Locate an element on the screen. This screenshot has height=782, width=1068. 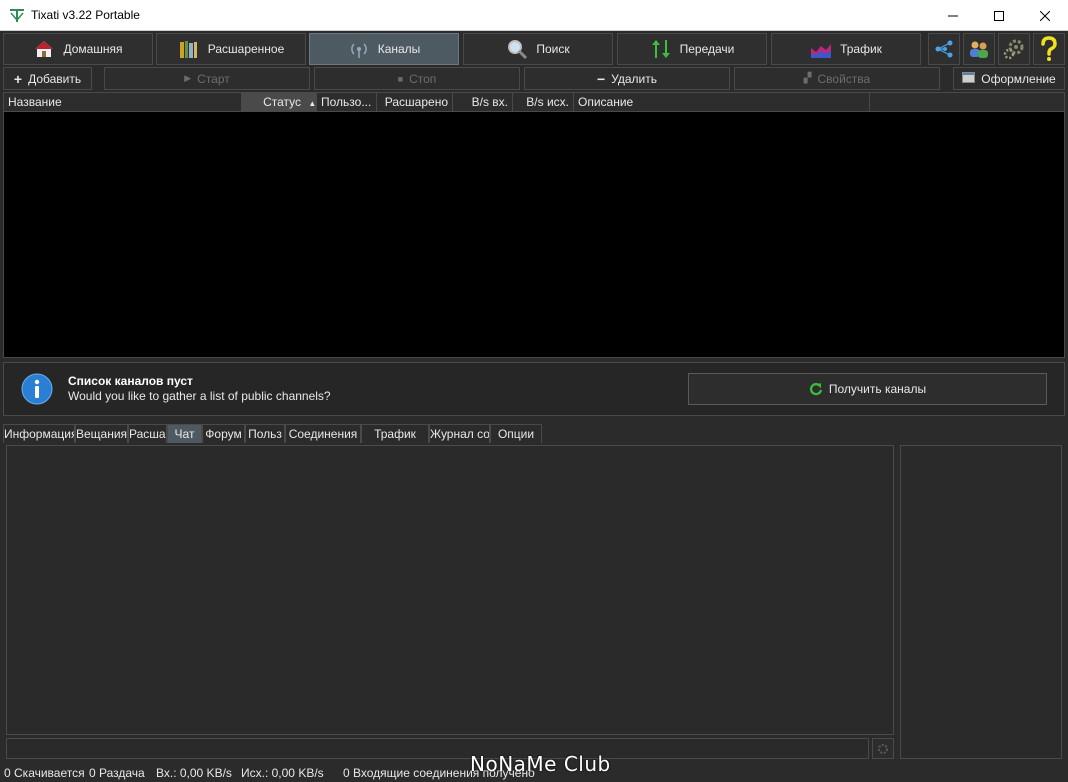
nav-extended-label: Расшаренное is located at coordinates (246, 49).